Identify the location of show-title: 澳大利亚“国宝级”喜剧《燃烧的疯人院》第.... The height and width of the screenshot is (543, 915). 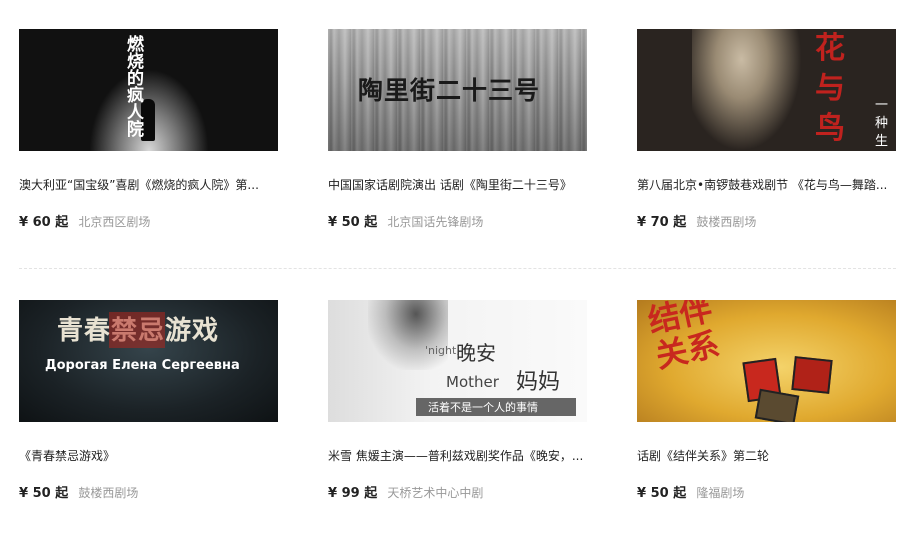
(148, 185).